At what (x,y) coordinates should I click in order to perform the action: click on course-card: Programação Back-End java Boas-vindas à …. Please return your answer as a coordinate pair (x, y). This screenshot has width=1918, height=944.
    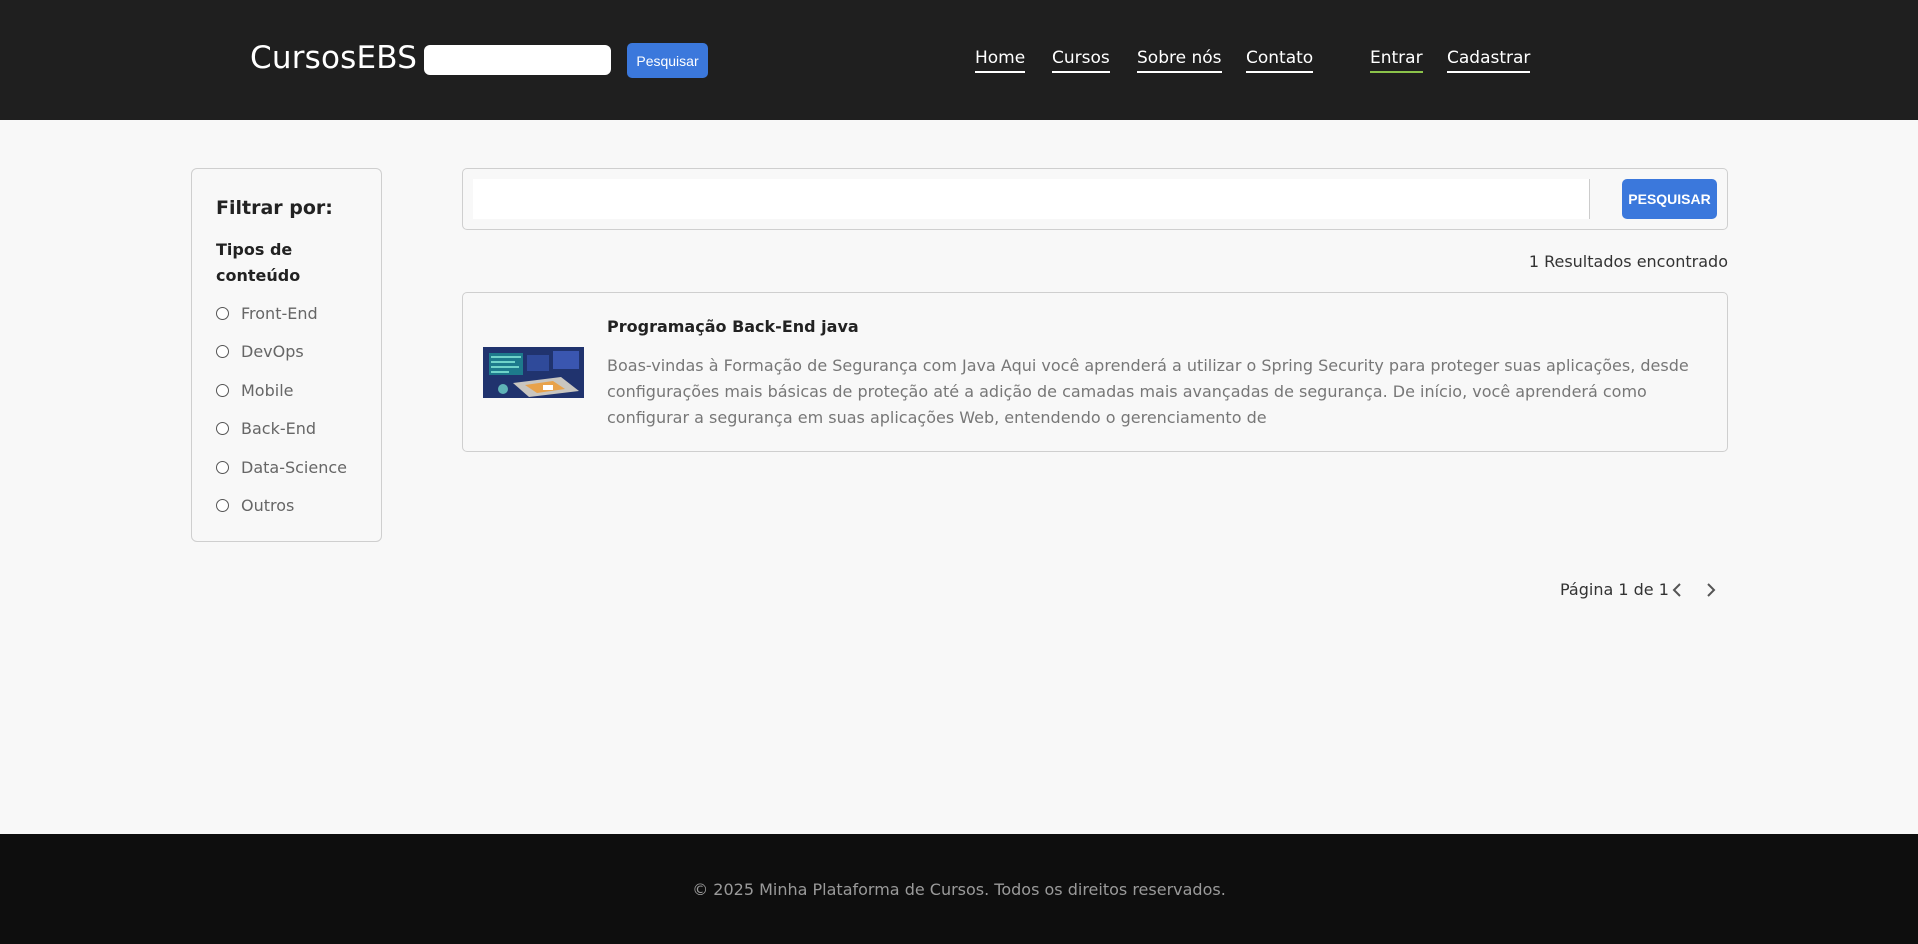
    Looking at the image, I should click on (1095, 372).